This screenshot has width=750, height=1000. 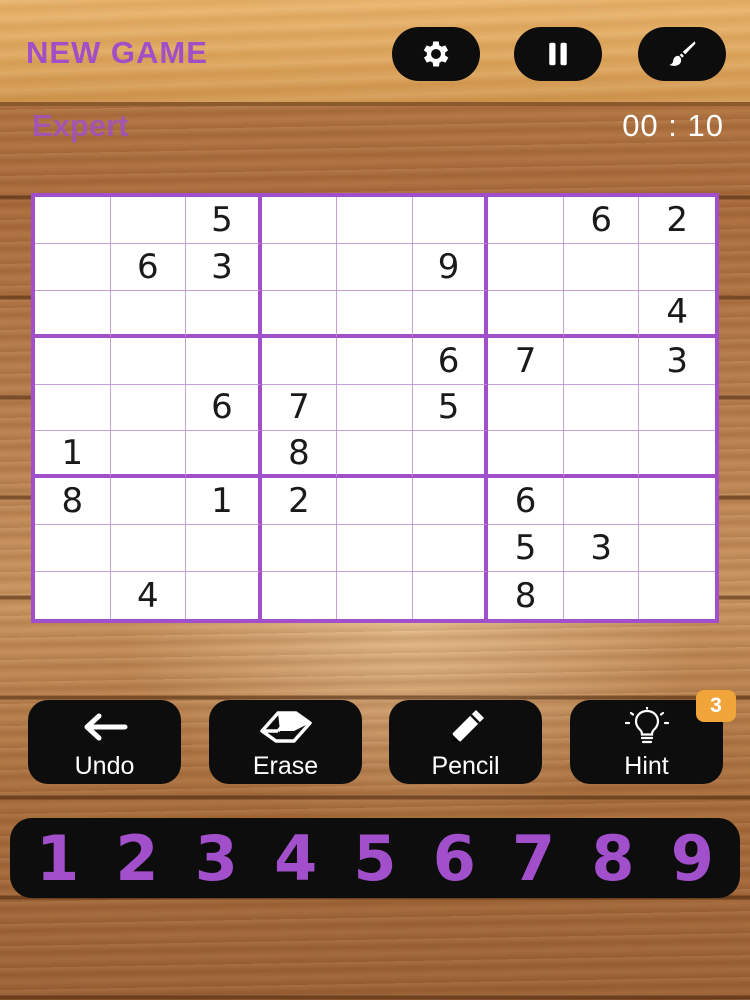 I want to click on new-game-button: NEW GAME, so click(x=117, y=53).